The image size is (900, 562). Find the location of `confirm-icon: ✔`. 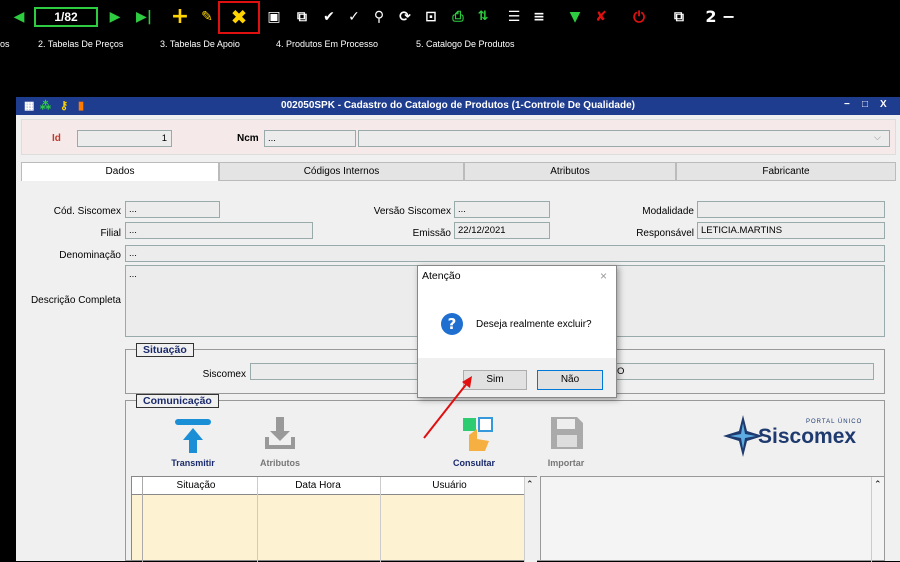

confirm-icon: ✔ is located at coordinates (329, 17).